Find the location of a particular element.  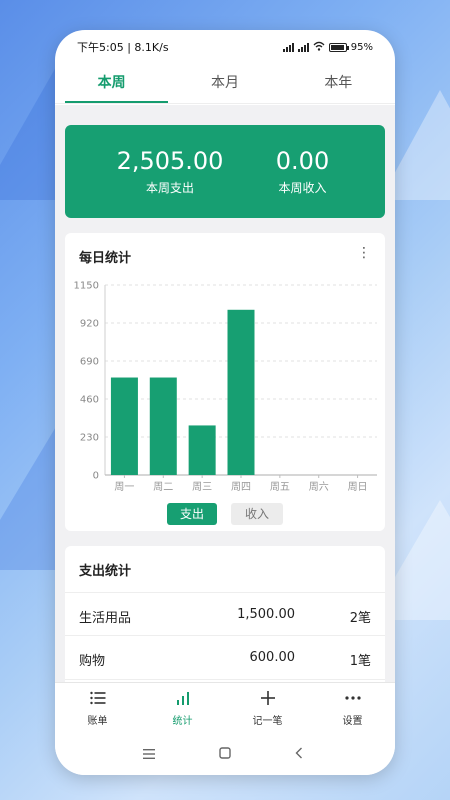

x-tick-label: 周二 is located at coordinates (163, 487).